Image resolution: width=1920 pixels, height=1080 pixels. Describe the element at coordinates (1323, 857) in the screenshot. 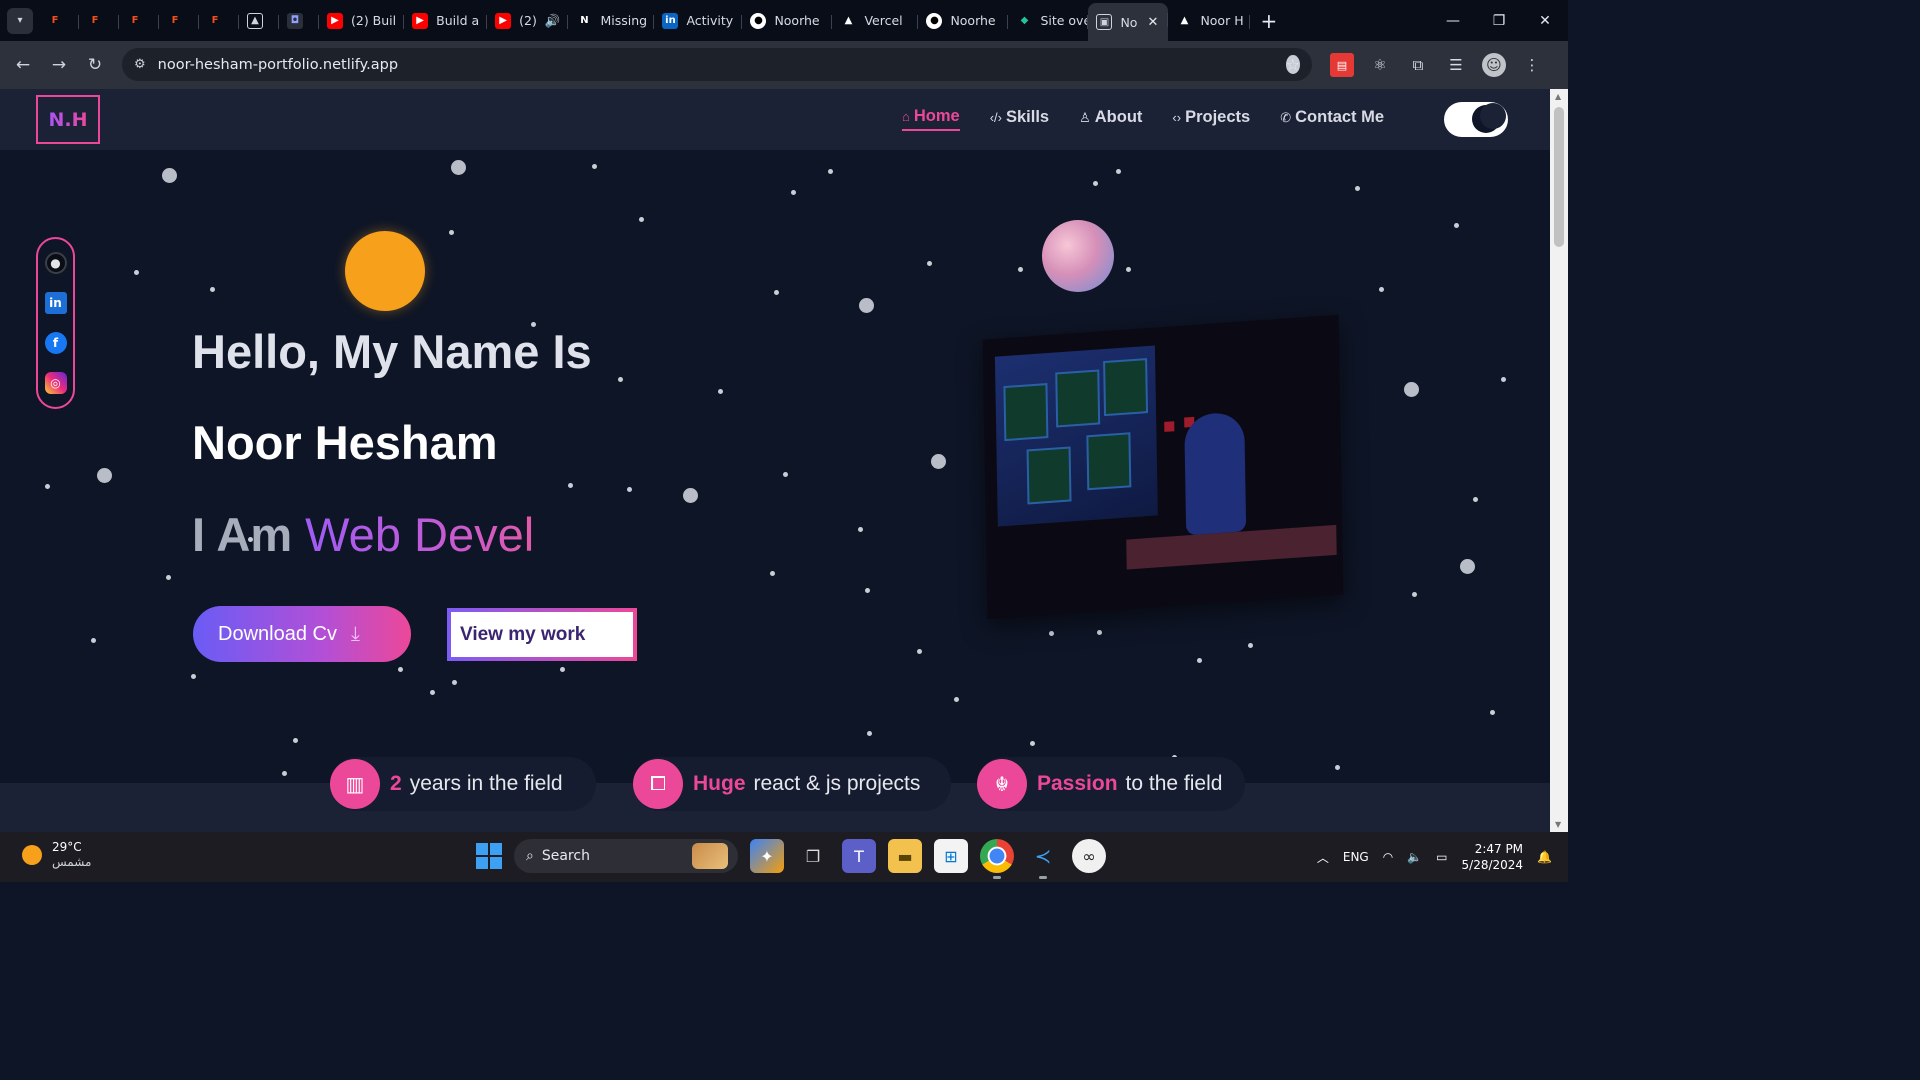

I see `chevron-up-icon: ︿` at that location.